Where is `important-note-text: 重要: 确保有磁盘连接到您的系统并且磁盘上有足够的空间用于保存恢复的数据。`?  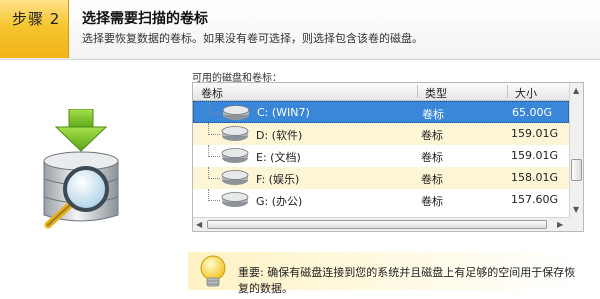 important-note-text: 重要: 确保有磁盘连接到您的系统并且磁盘上有足够的空间用于保存恢复的数据。 is located at coordinates (407, 280).